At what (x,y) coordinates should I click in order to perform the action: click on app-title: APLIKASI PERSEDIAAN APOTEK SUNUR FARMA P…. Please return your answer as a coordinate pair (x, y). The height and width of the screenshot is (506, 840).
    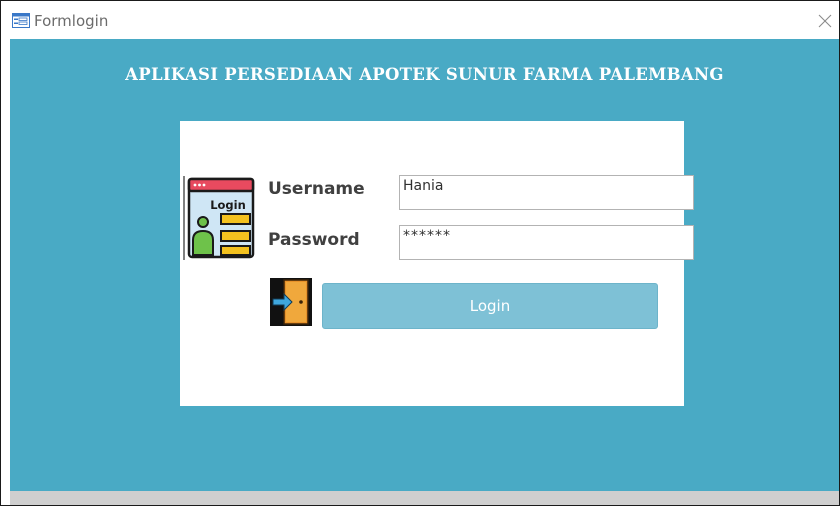
    Looking at the image, I should click on (424, 74).